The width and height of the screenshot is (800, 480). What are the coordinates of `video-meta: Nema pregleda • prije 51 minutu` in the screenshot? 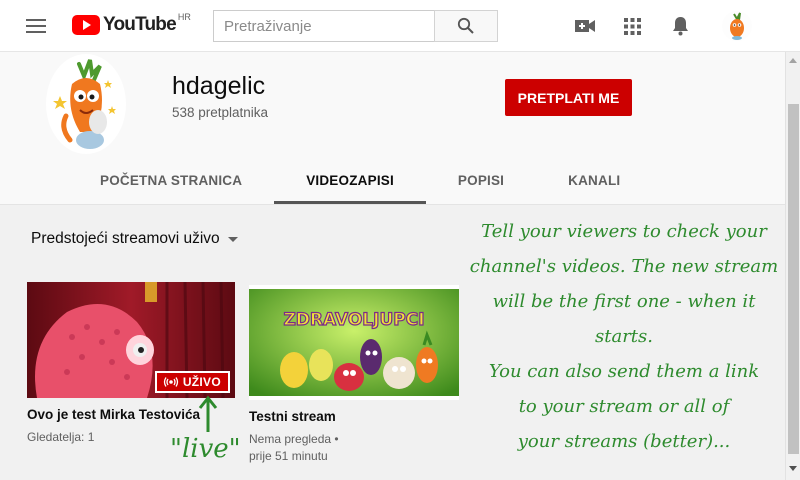 It's located at (354, 448).